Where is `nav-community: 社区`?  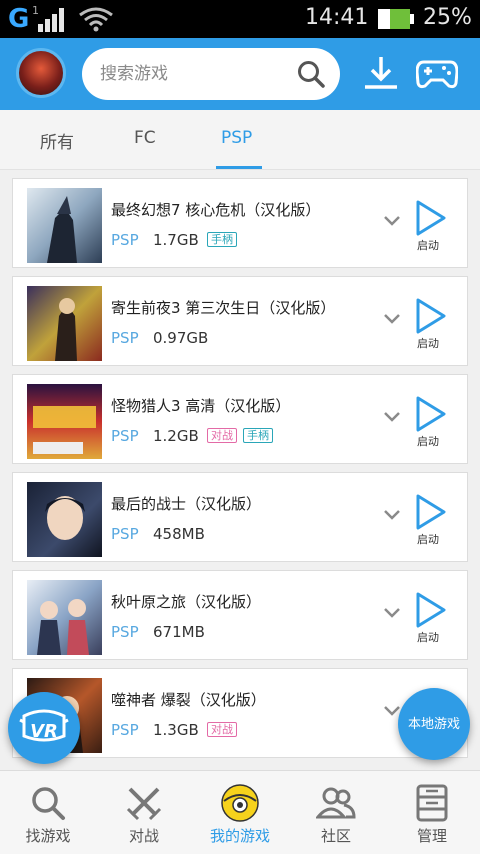
nav-community: 社区 is located at coordinates (336, 812).